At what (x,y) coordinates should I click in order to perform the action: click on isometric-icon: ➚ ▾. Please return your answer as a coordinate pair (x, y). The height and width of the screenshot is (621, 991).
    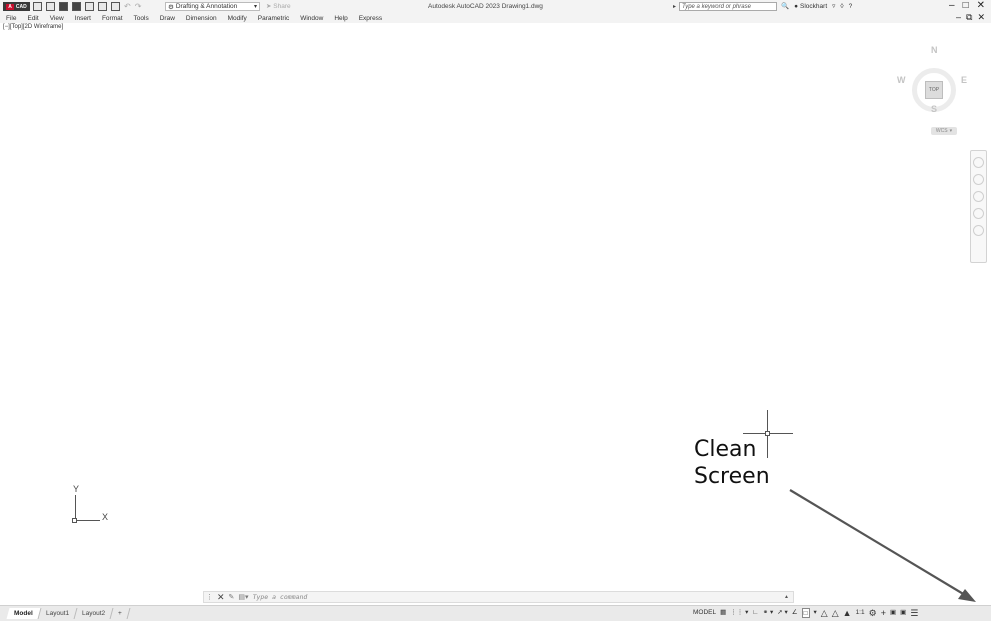
    Looking at the image, I should click on (782, 613).